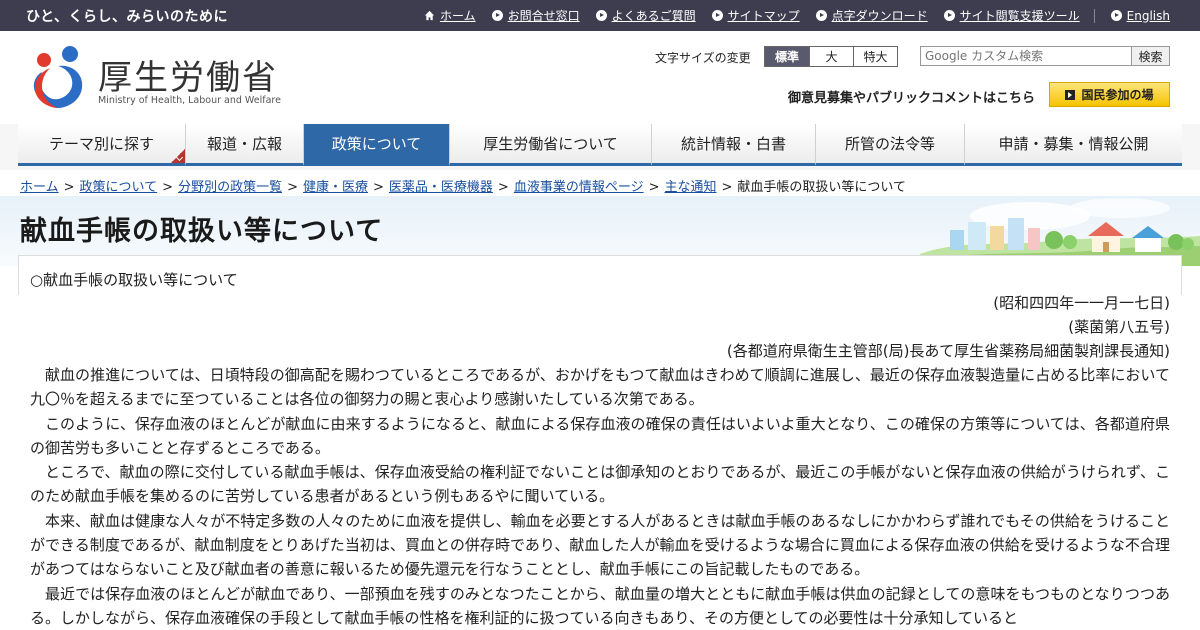  Describe the element at coordinates (653, 16) in the screenshot. I see `faq-link-label: よくあるご質問` at that location.